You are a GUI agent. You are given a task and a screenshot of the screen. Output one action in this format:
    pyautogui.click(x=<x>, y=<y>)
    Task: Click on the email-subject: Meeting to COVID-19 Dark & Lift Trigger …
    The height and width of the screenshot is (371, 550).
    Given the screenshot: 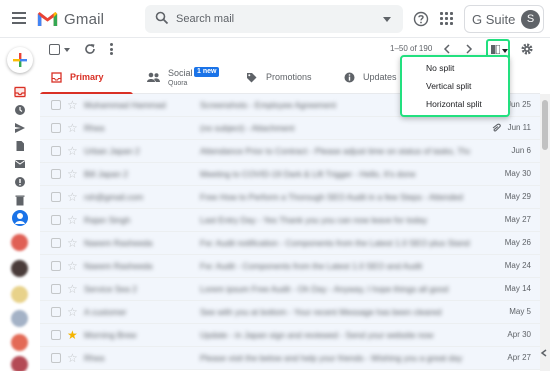 What is the action you would take?
    pyautogui.click(x=308, y=174)
    